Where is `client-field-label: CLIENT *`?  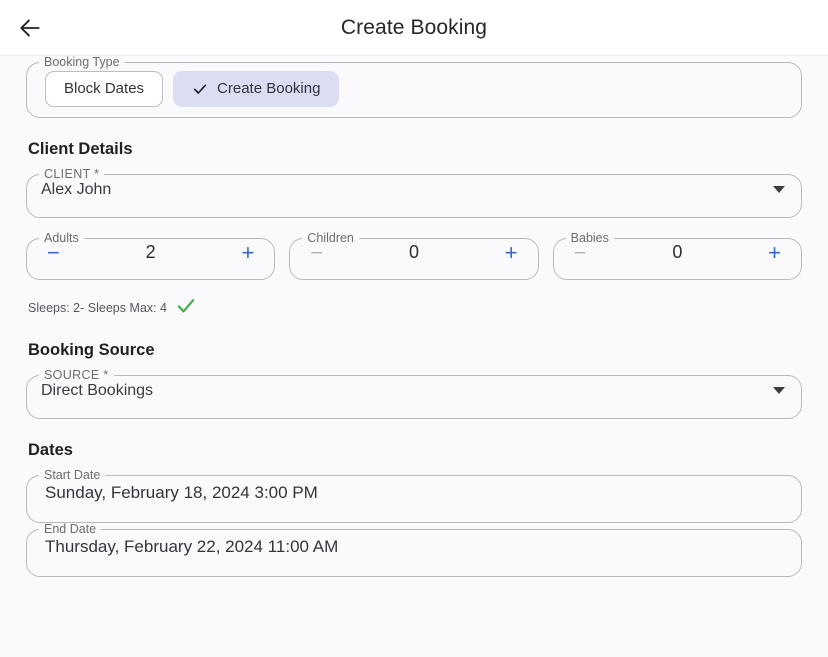
client-field-label: CLIENT * is located at coordinates (72, 174).